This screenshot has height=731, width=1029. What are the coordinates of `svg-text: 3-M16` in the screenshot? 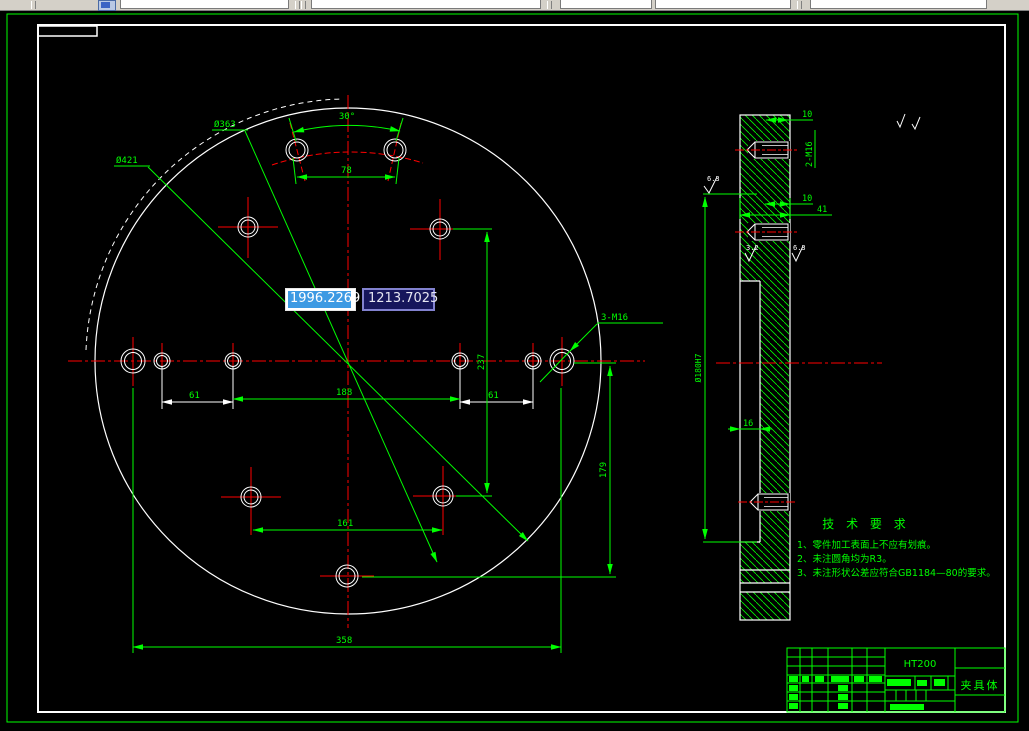 It's located at (614, 318).